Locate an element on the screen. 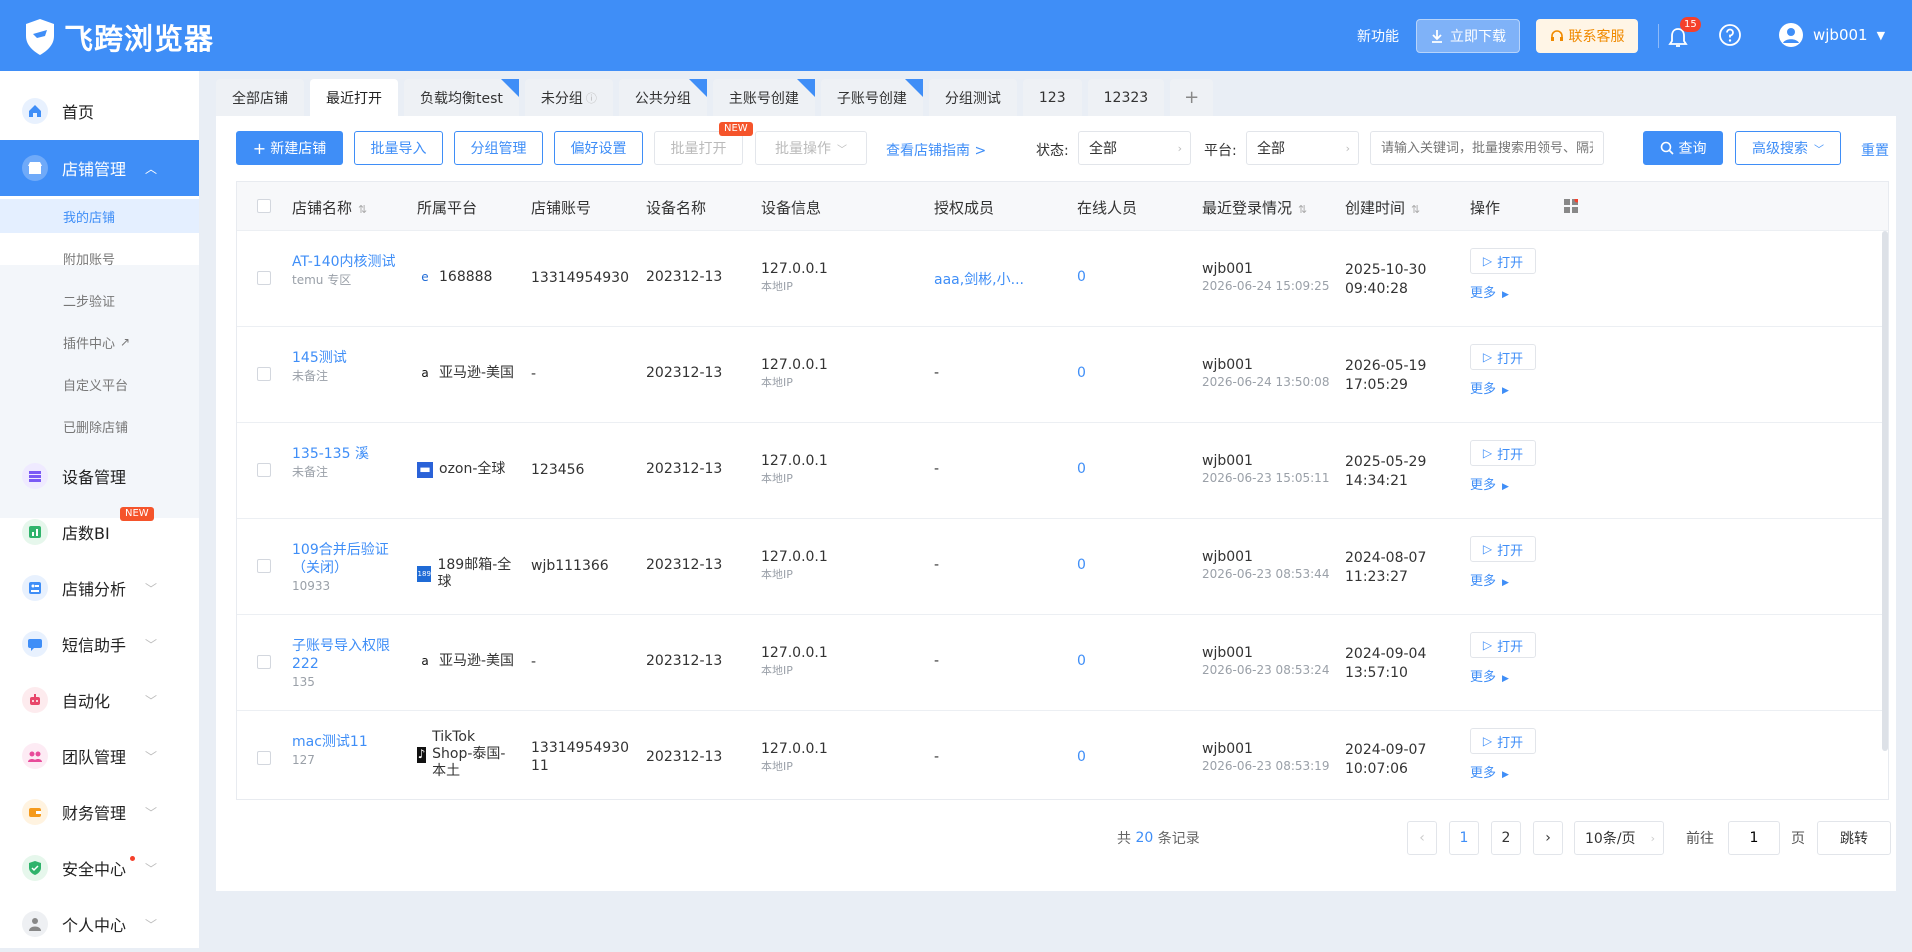 This screenshot has height=952, width=1912. column-header-created-time: 创建时间 ⇅ is located at coordinates (1382, 207).